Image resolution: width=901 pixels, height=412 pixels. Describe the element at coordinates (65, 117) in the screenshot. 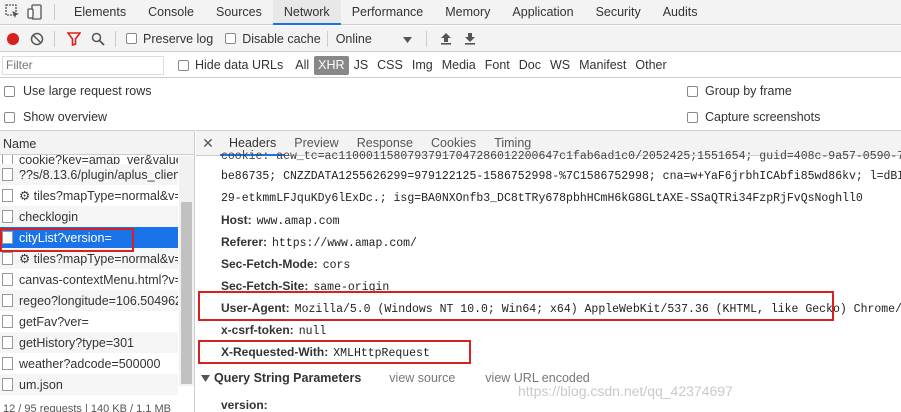

I see `show-overview-label: Show overview` at that location.